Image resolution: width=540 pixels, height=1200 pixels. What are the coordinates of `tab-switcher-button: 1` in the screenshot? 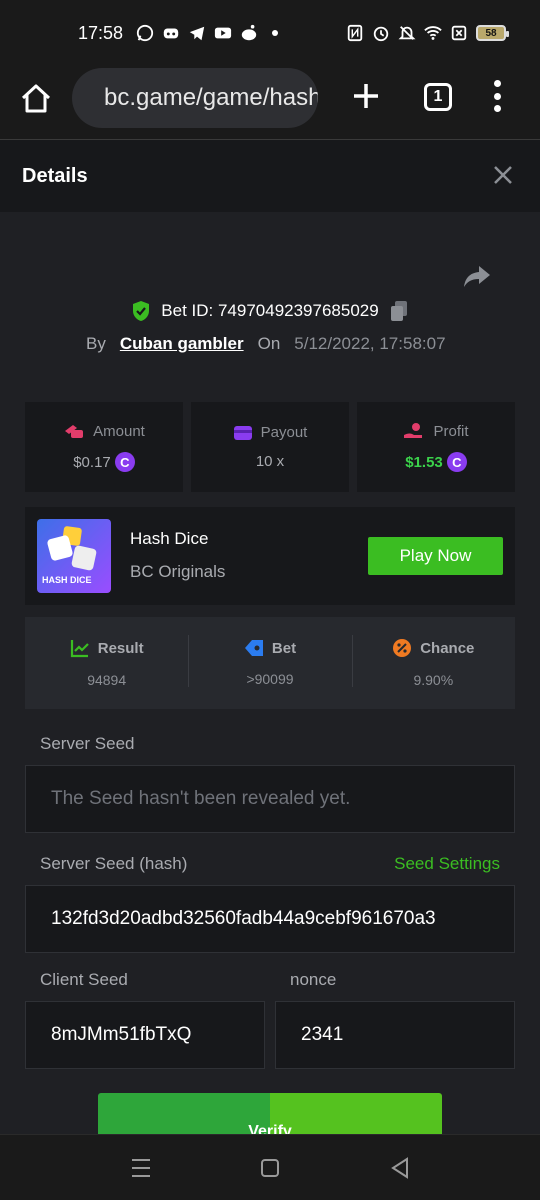 It's located at (438, 97).